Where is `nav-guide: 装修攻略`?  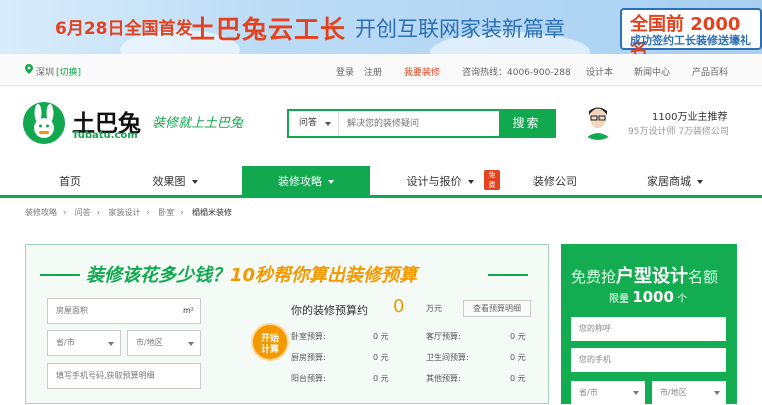 nav-guide: 装修攻略 is located at coordinates (306, 182).